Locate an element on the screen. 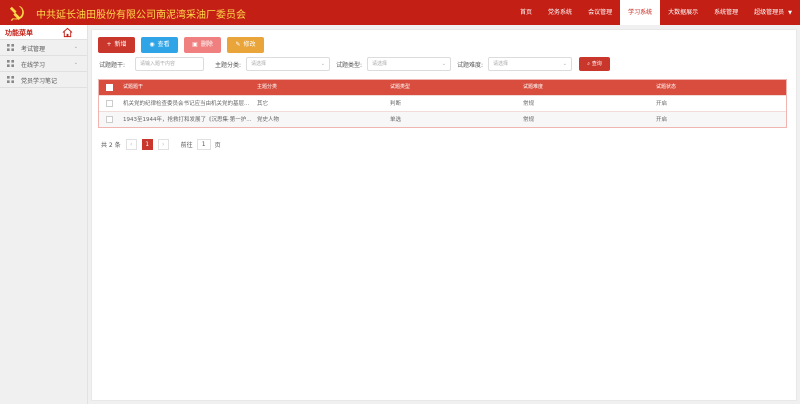 The image size is (800, 404). column-header: 试题题干 is located at coordinates (190, 87).